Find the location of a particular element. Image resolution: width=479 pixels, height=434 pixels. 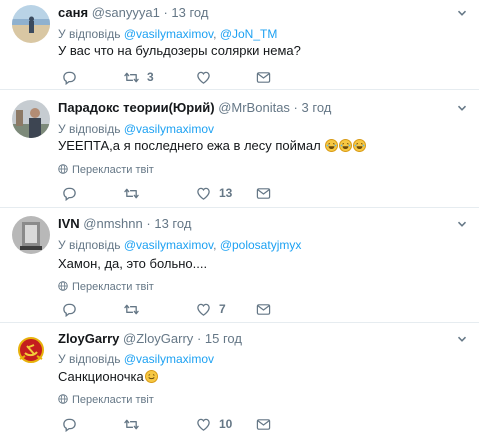

tweet-text: У вас что на бульдозеры солярки нема? is located at coordinates (179, 50).